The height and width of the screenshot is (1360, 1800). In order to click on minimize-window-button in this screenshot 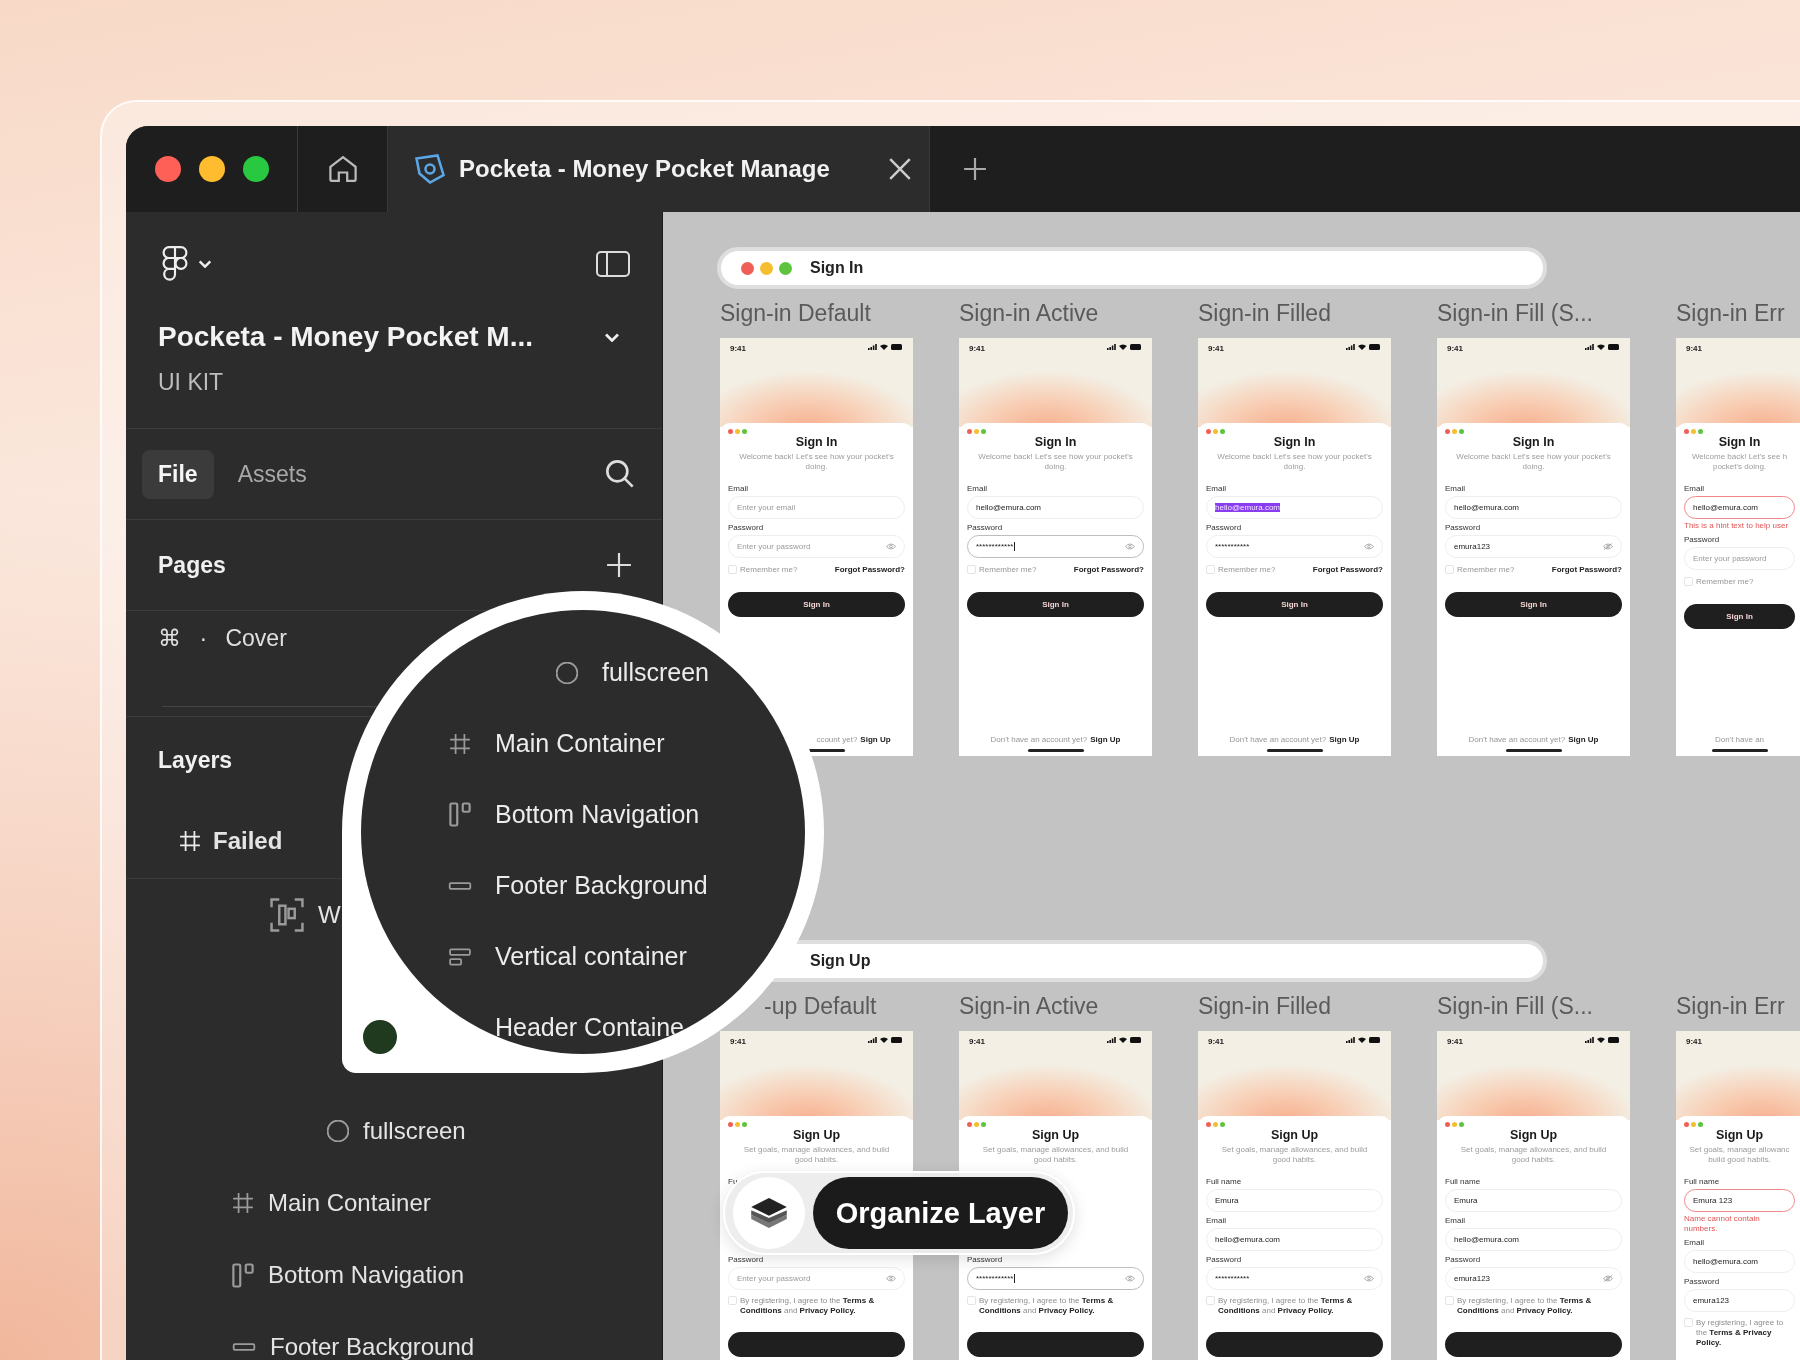, I will do `click(212, 169)`.